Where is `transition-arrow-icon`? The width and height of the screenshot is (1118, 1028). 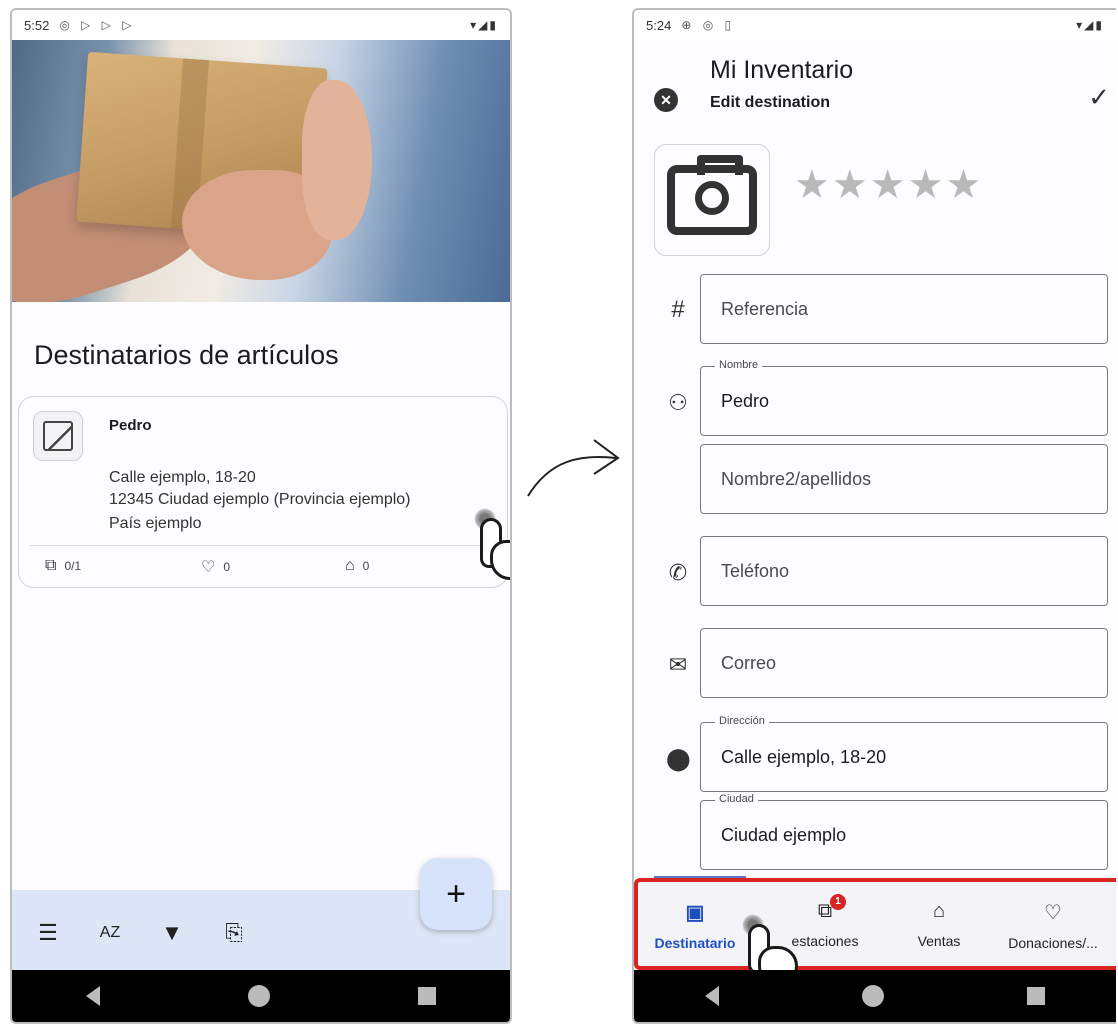
transition-arrow-icon is located at coordinates (573, 468).